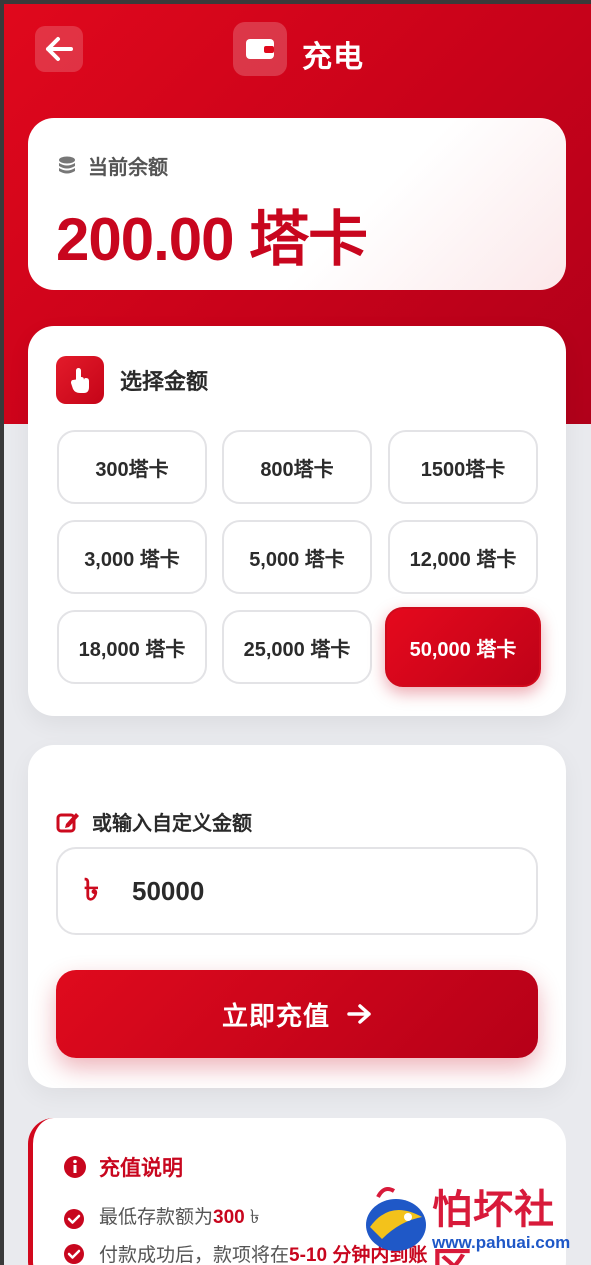 The height and width of the screenshot is (1265, 591). What do you see at coordinates (333, 57) in the screenshot?
I see `page-title: 充电` at bounding box center [333, 57].